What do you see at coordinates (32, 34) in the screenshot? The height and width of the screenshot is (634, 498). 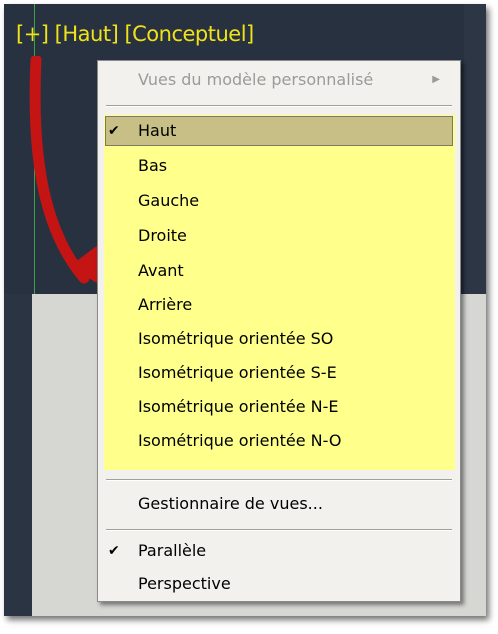 I see `viewport-plus-control: [+]` at bounding box center [32, 34].